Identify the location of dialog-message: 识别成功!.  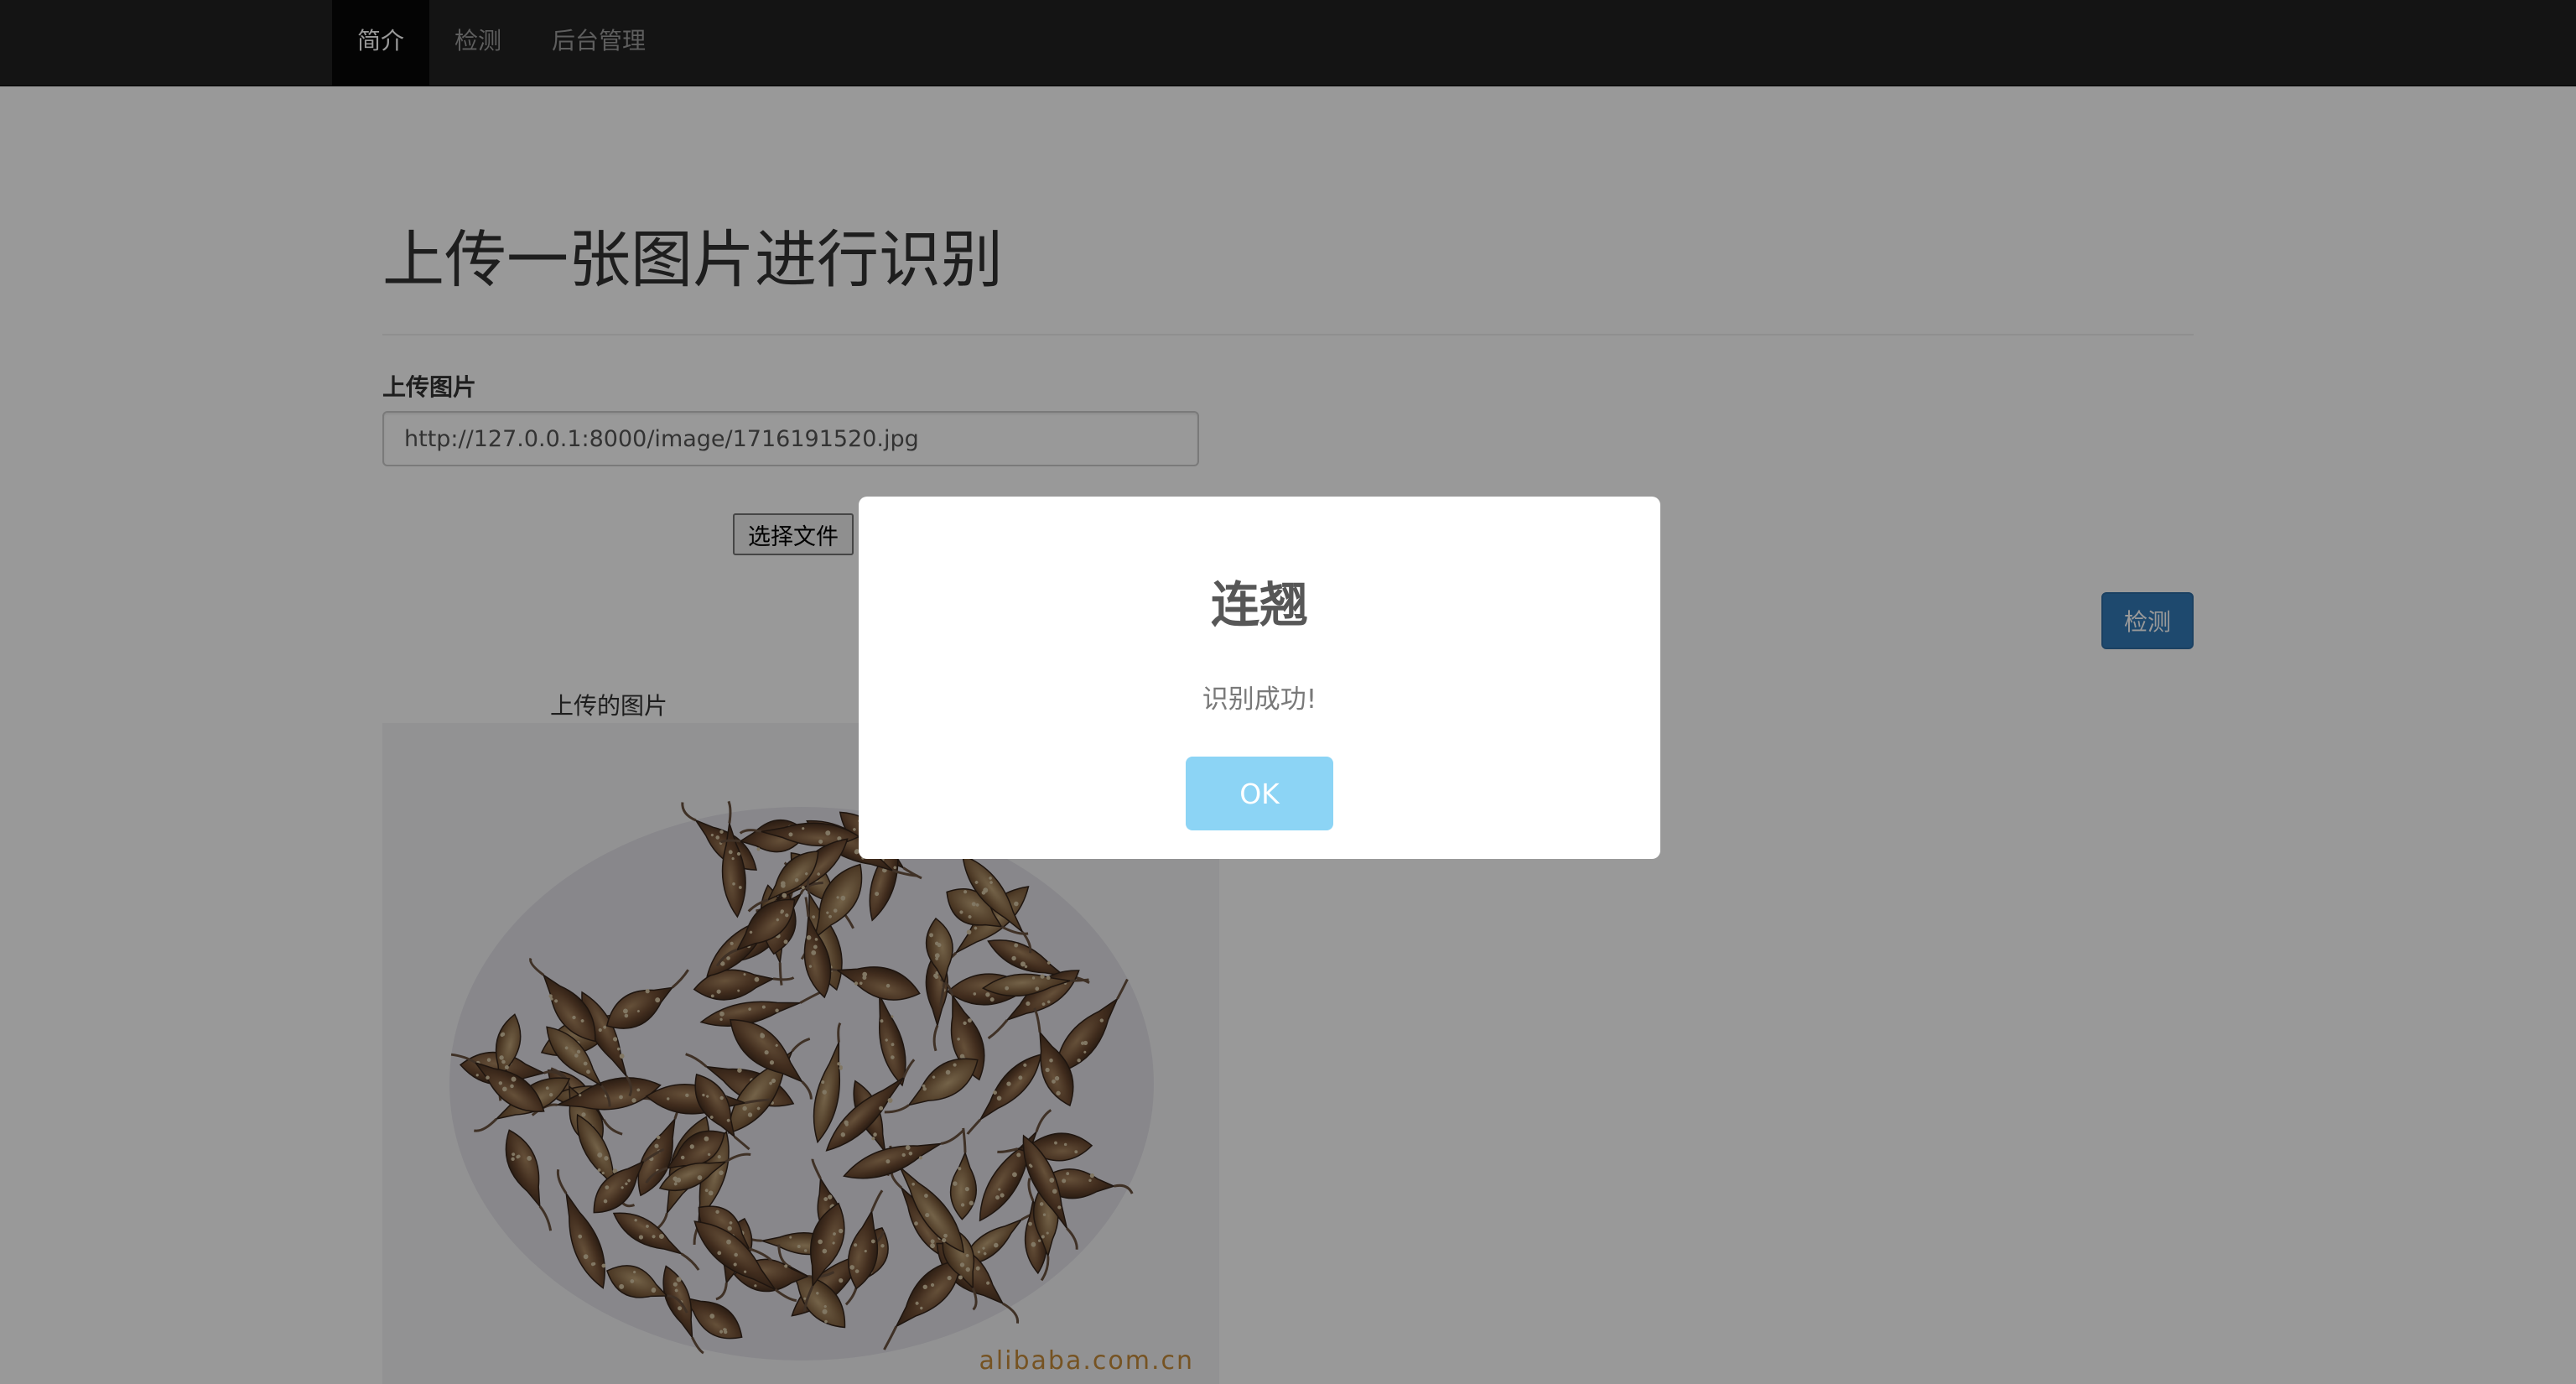
(1259, 699).